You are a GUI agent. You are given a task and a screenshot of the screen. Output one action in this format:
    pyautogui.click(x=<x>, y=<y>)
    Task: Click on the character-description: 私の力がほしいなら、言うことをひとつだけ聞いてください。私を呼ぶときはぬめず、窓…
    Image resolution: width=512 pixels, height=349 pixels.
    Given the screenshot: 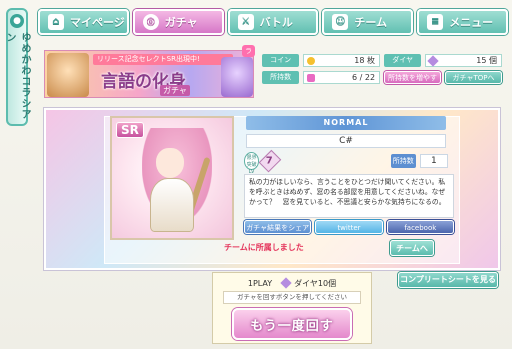 What is the action you would take?
    pyautogui.click(x=349, y=196)
    